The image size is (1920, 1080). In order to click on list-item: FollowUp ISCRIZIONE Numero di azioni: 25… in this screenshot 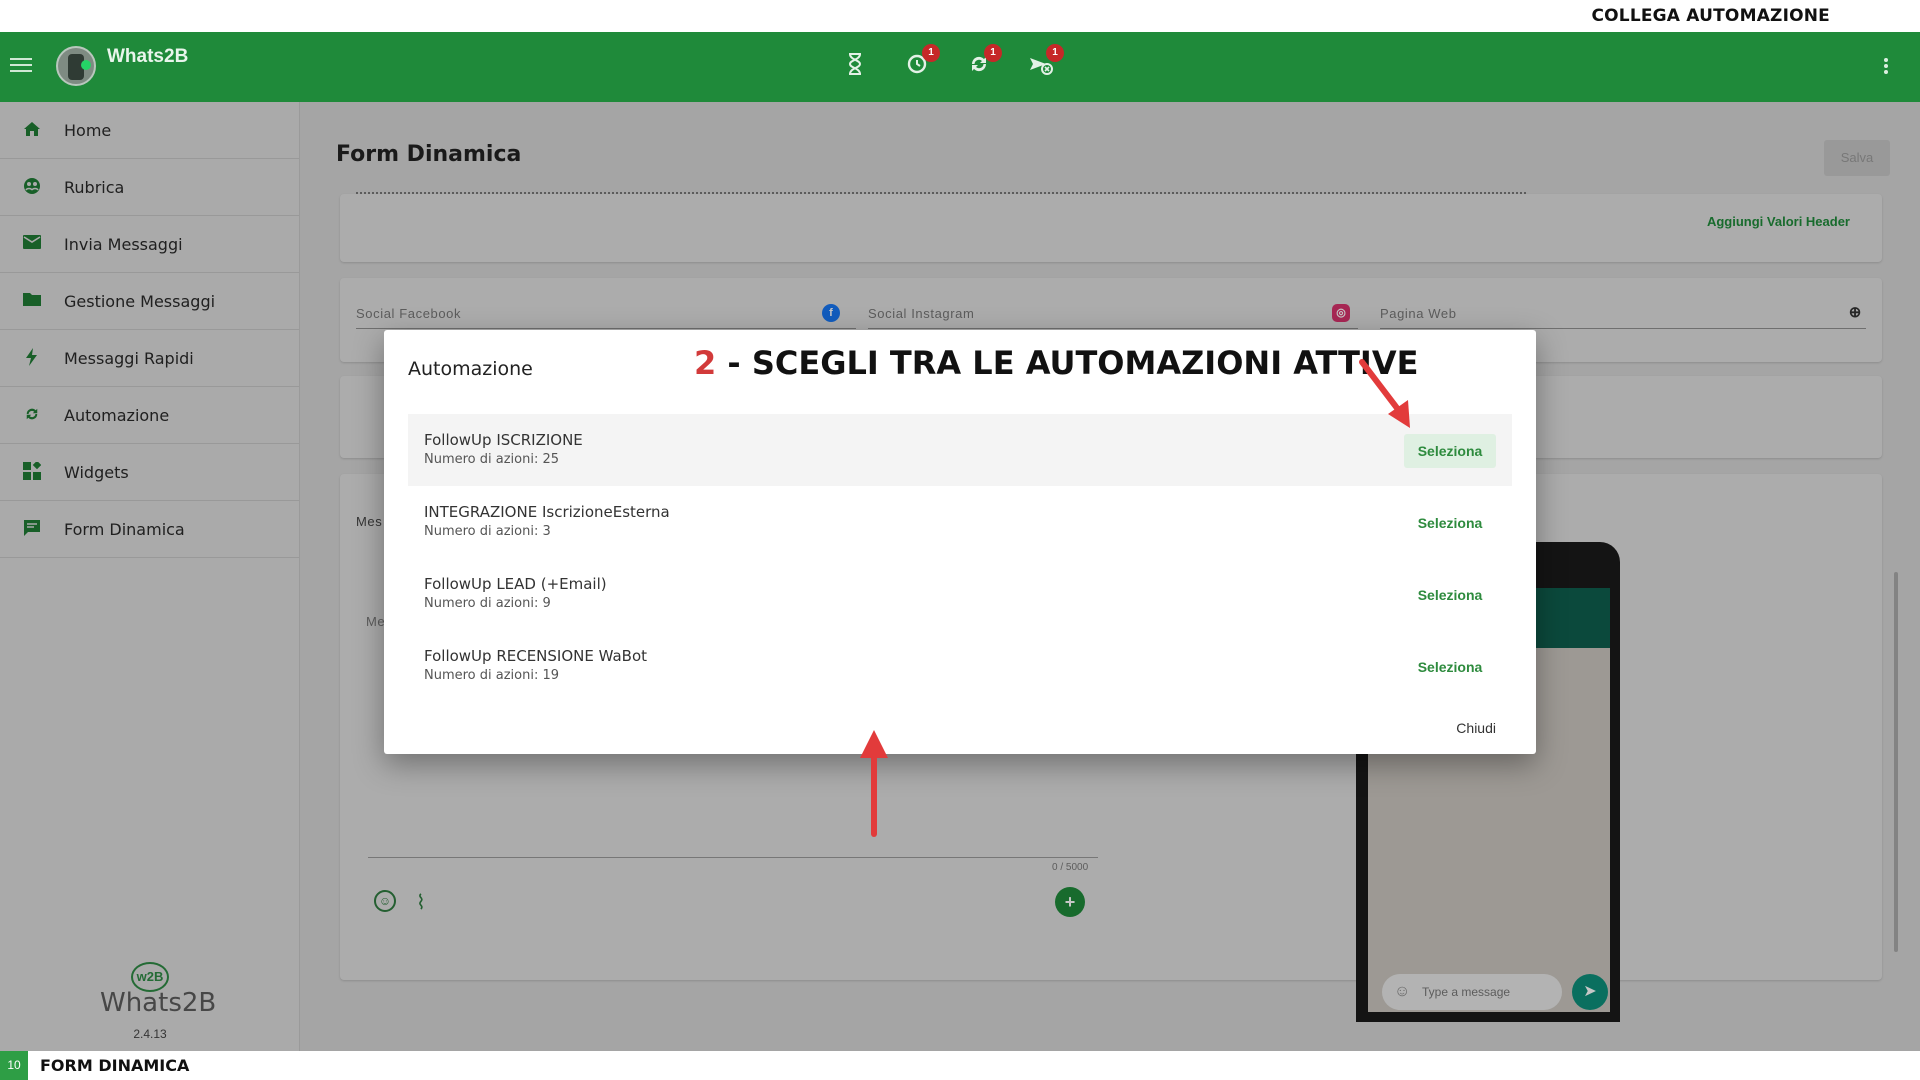, I will do `click(960, 450)`.